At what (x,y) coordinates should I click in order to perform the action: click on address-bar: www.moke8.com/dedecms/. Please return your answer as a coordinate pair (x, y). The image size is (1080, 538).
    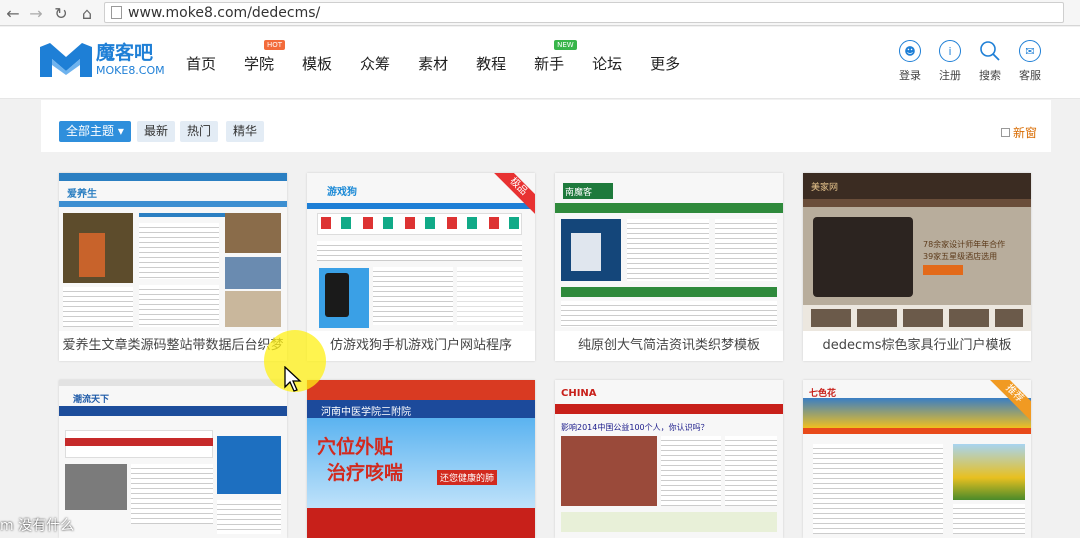
    Looking at the image, I should click on (584, 12).